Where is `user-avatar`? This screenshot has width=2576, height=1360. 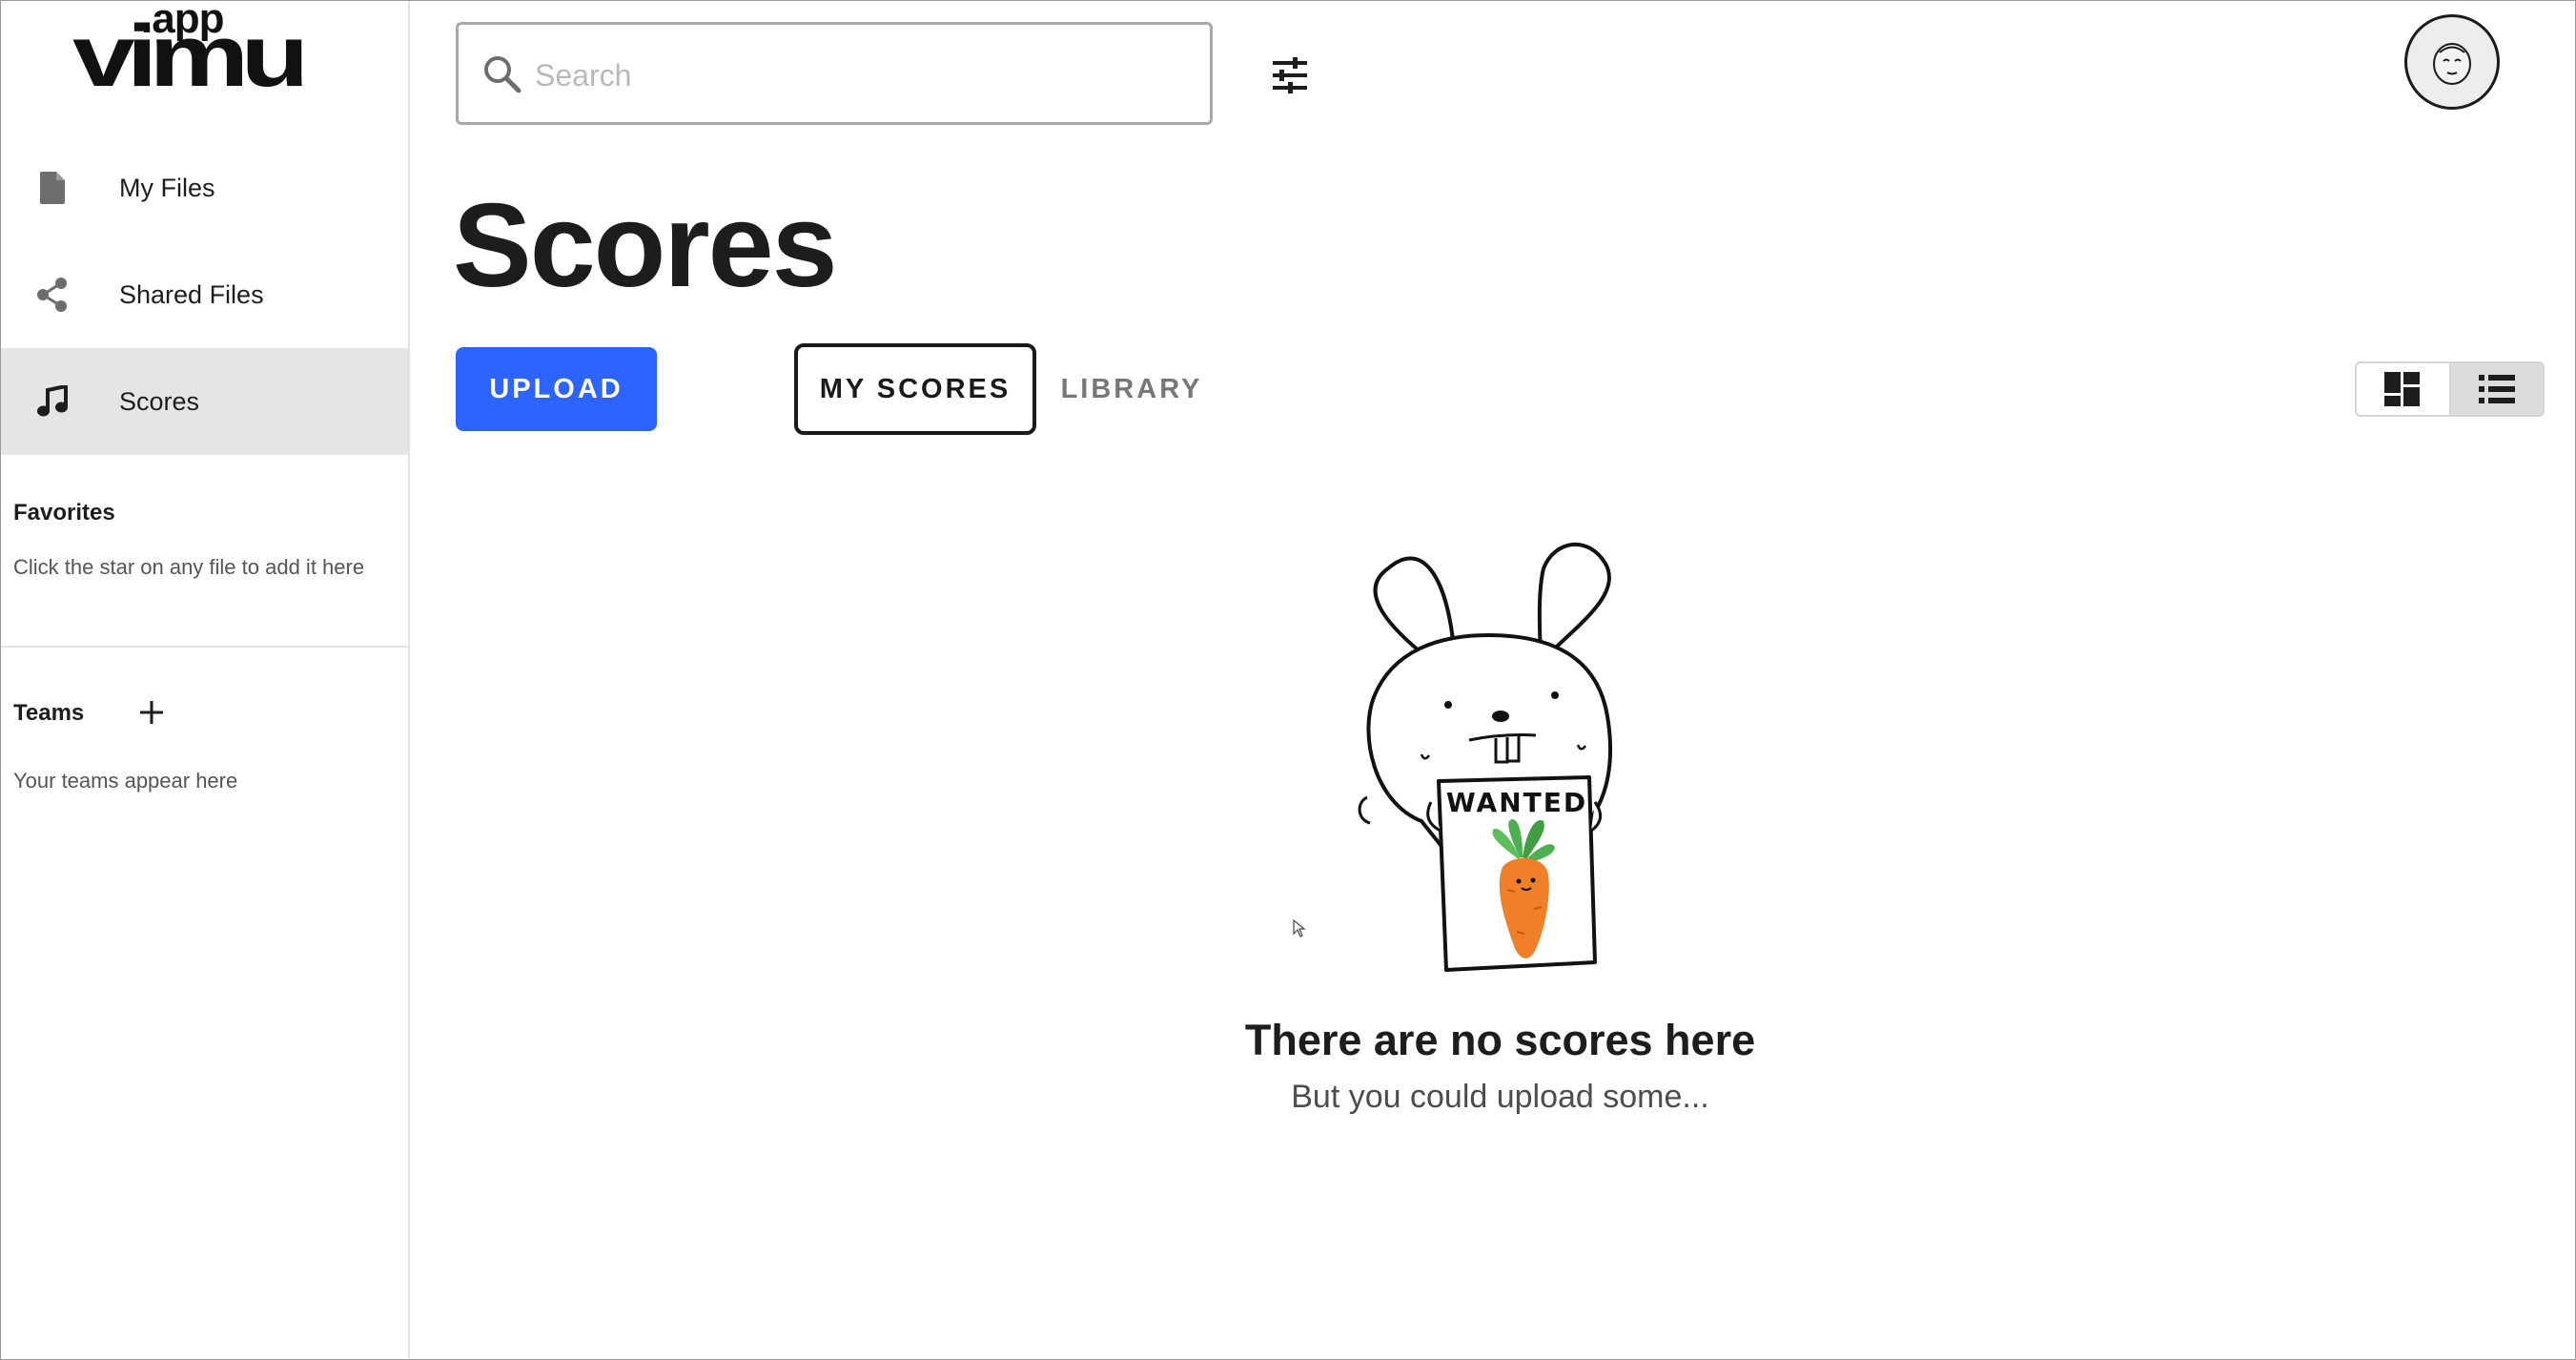
user-avatar is located at coordinates (2452, 62).